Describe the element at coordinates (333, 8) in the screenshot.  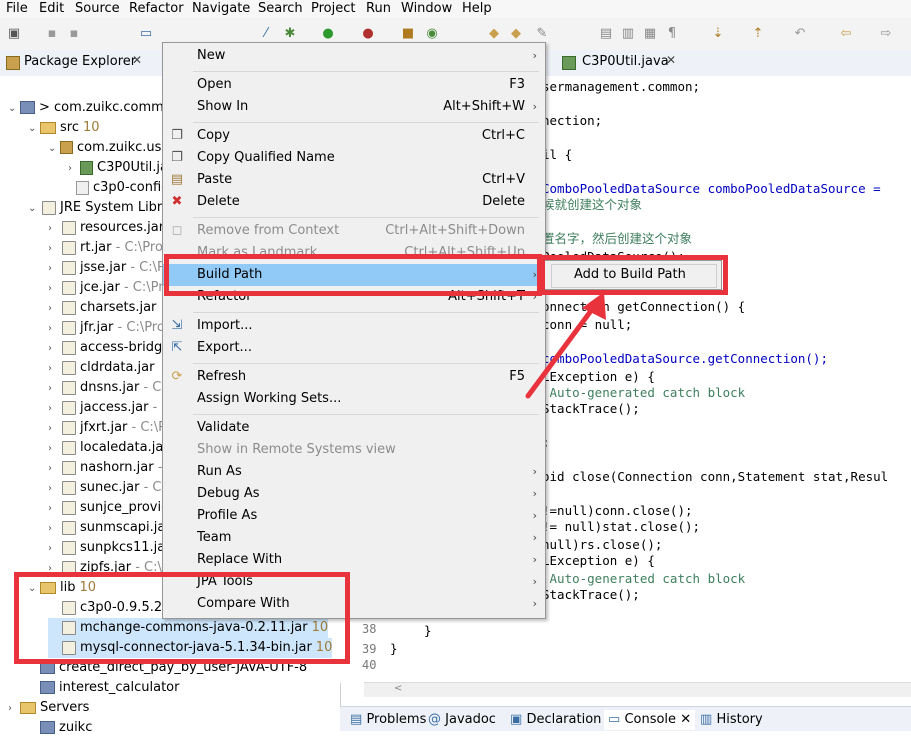
I see `menu-project: Project` at that location.